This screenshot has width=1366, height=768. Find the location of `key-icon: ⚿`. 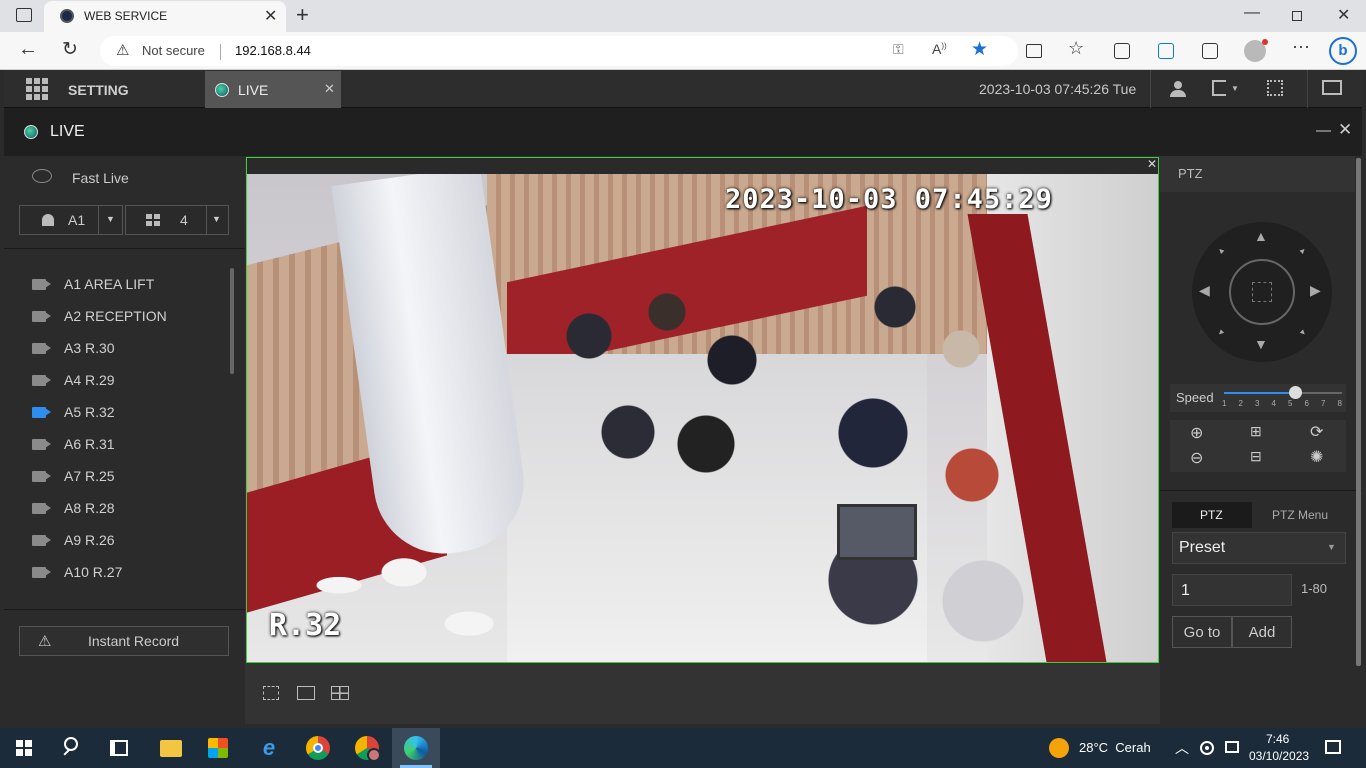

key-icon: ⚿ is located at coordinates (898, 49).